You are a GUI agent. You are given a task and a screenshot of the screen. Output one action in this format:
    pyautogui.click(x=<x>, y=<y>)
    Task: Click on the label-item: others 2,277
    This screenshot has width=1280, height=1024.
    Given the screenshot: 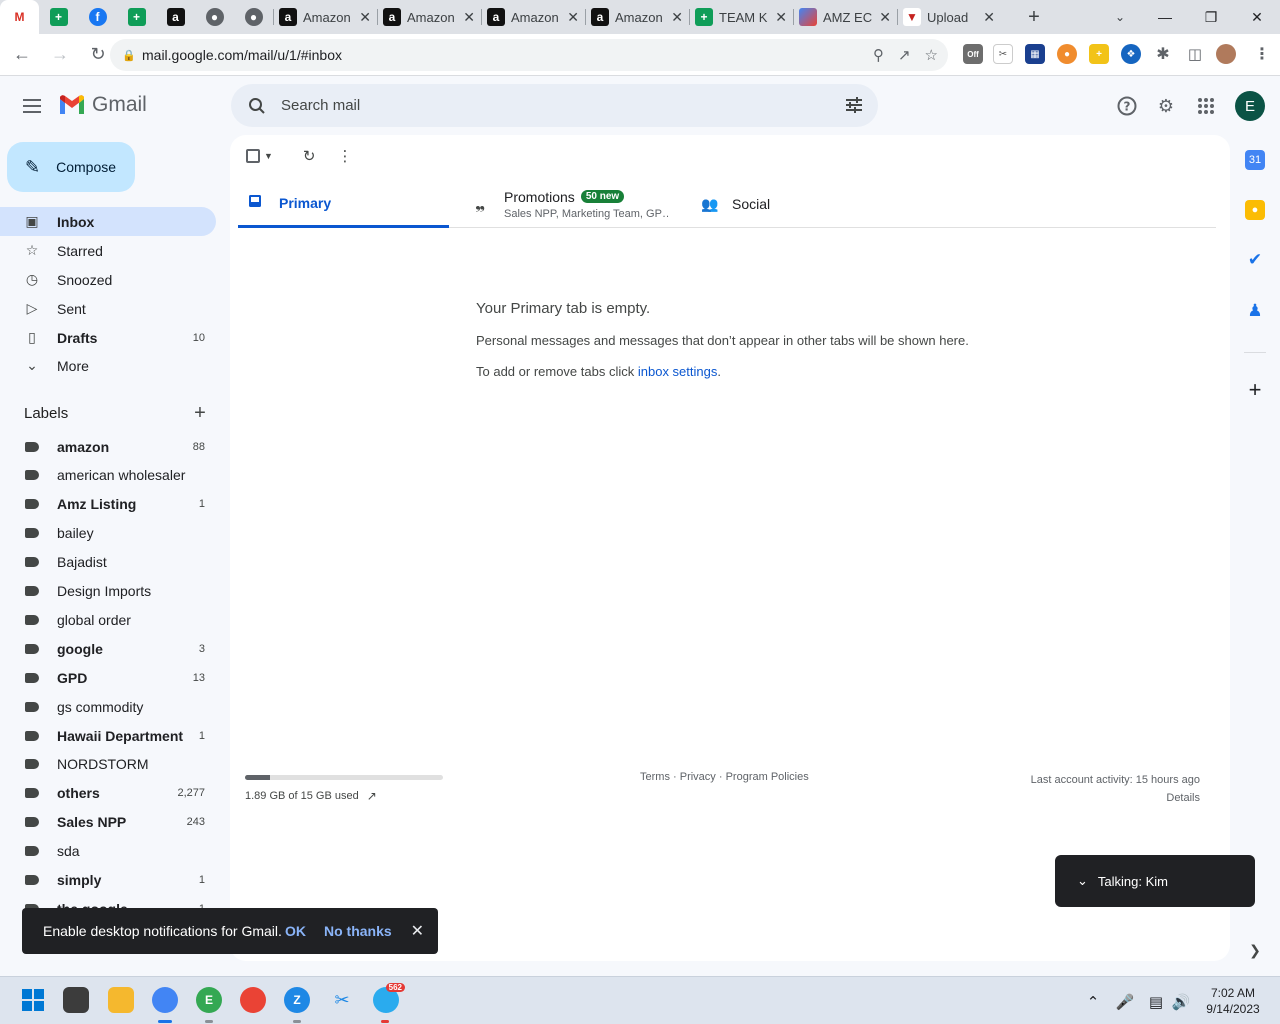 What is the action you would take?
    pyautogui.click(x=108, y=793)
    